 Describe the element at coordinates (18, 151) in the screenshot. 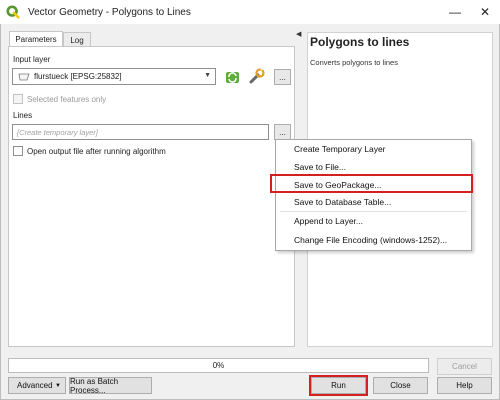

I see `open-output-checkbox` at that location.